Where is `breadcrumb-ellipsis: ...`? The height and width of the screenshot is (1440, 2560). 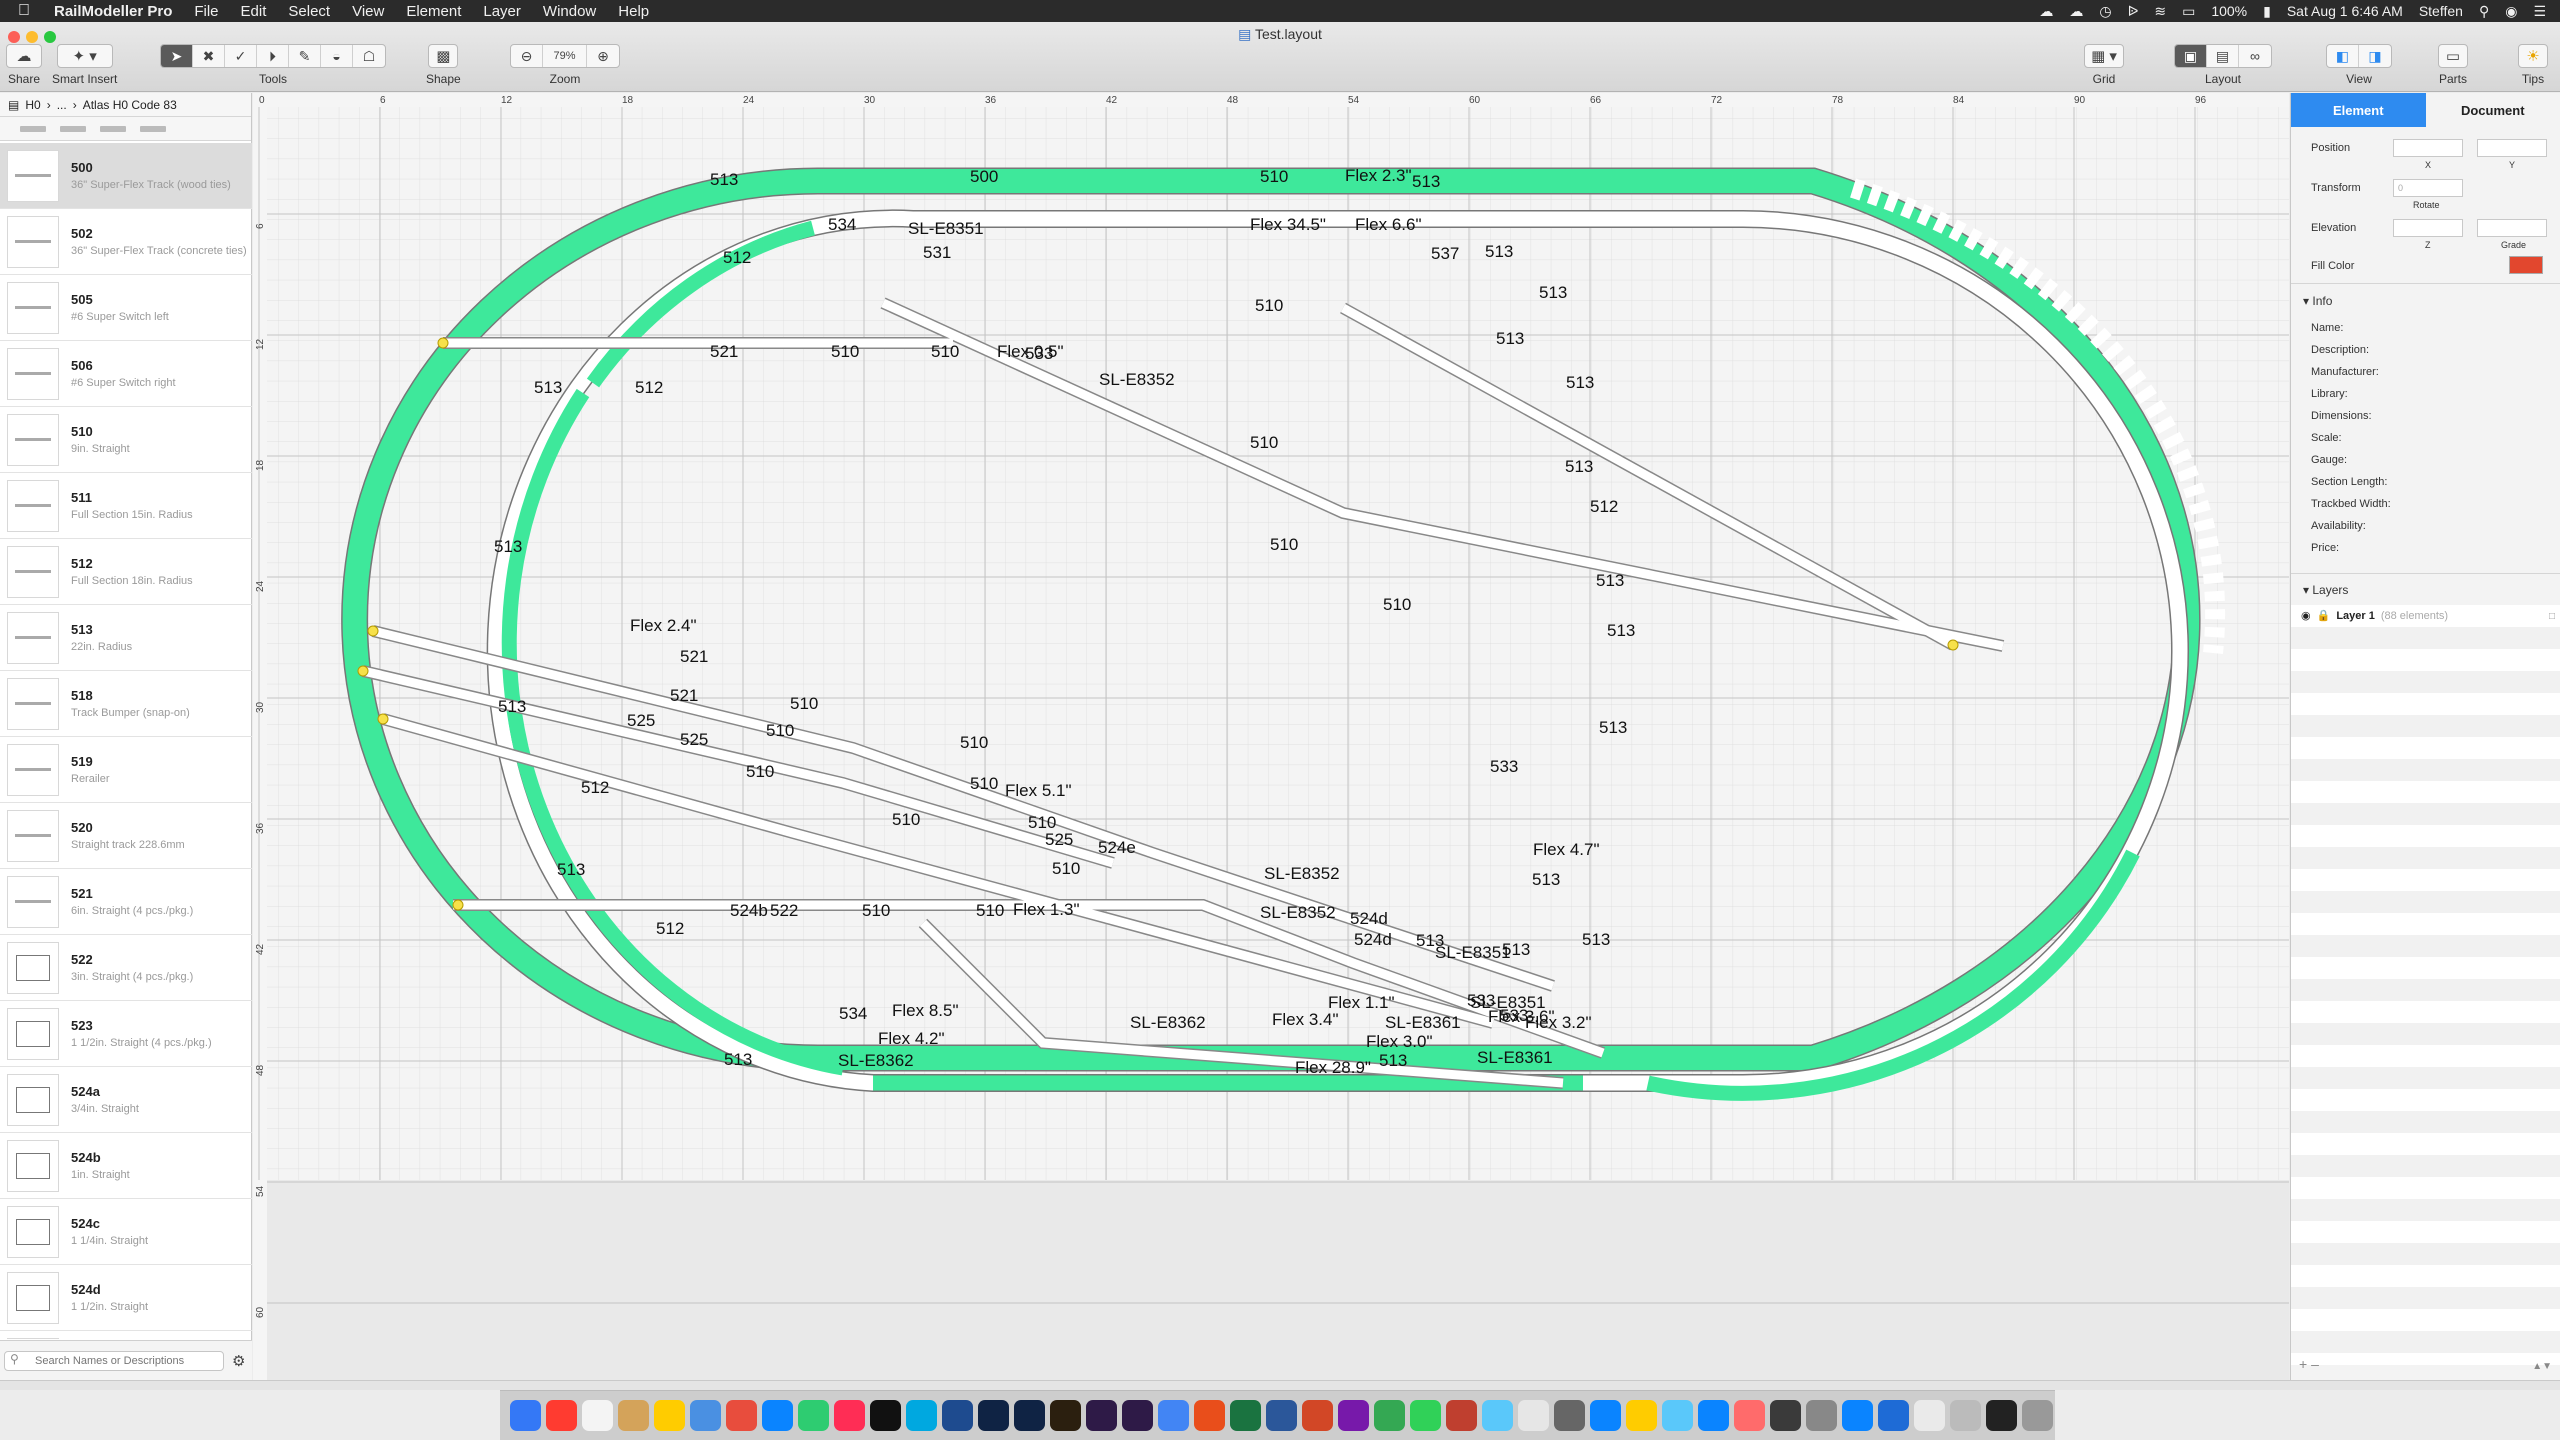 breadcrumb-ellipsis: ... is located at coordinates (62, 105).